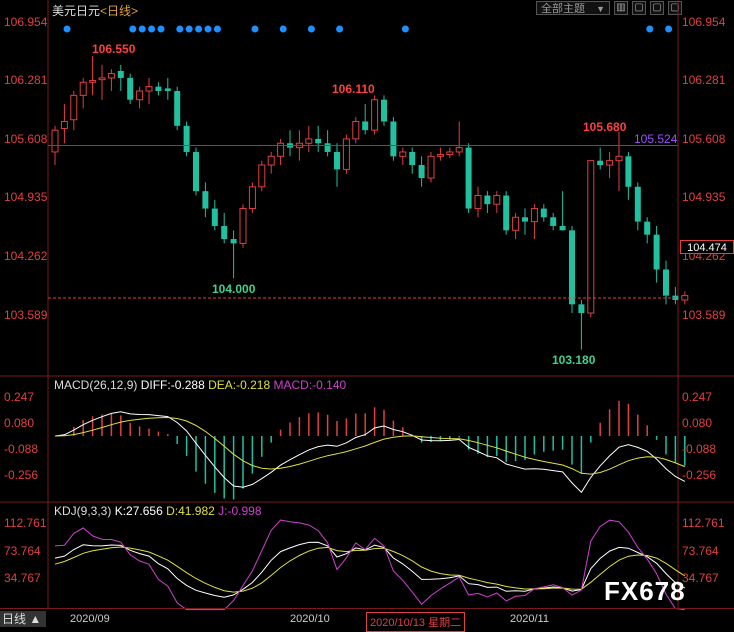  What do you see at coordinates (23, 619) in the screenshot?
I see `period-selector: 日线 ▲` at bounding box center [23, 619].